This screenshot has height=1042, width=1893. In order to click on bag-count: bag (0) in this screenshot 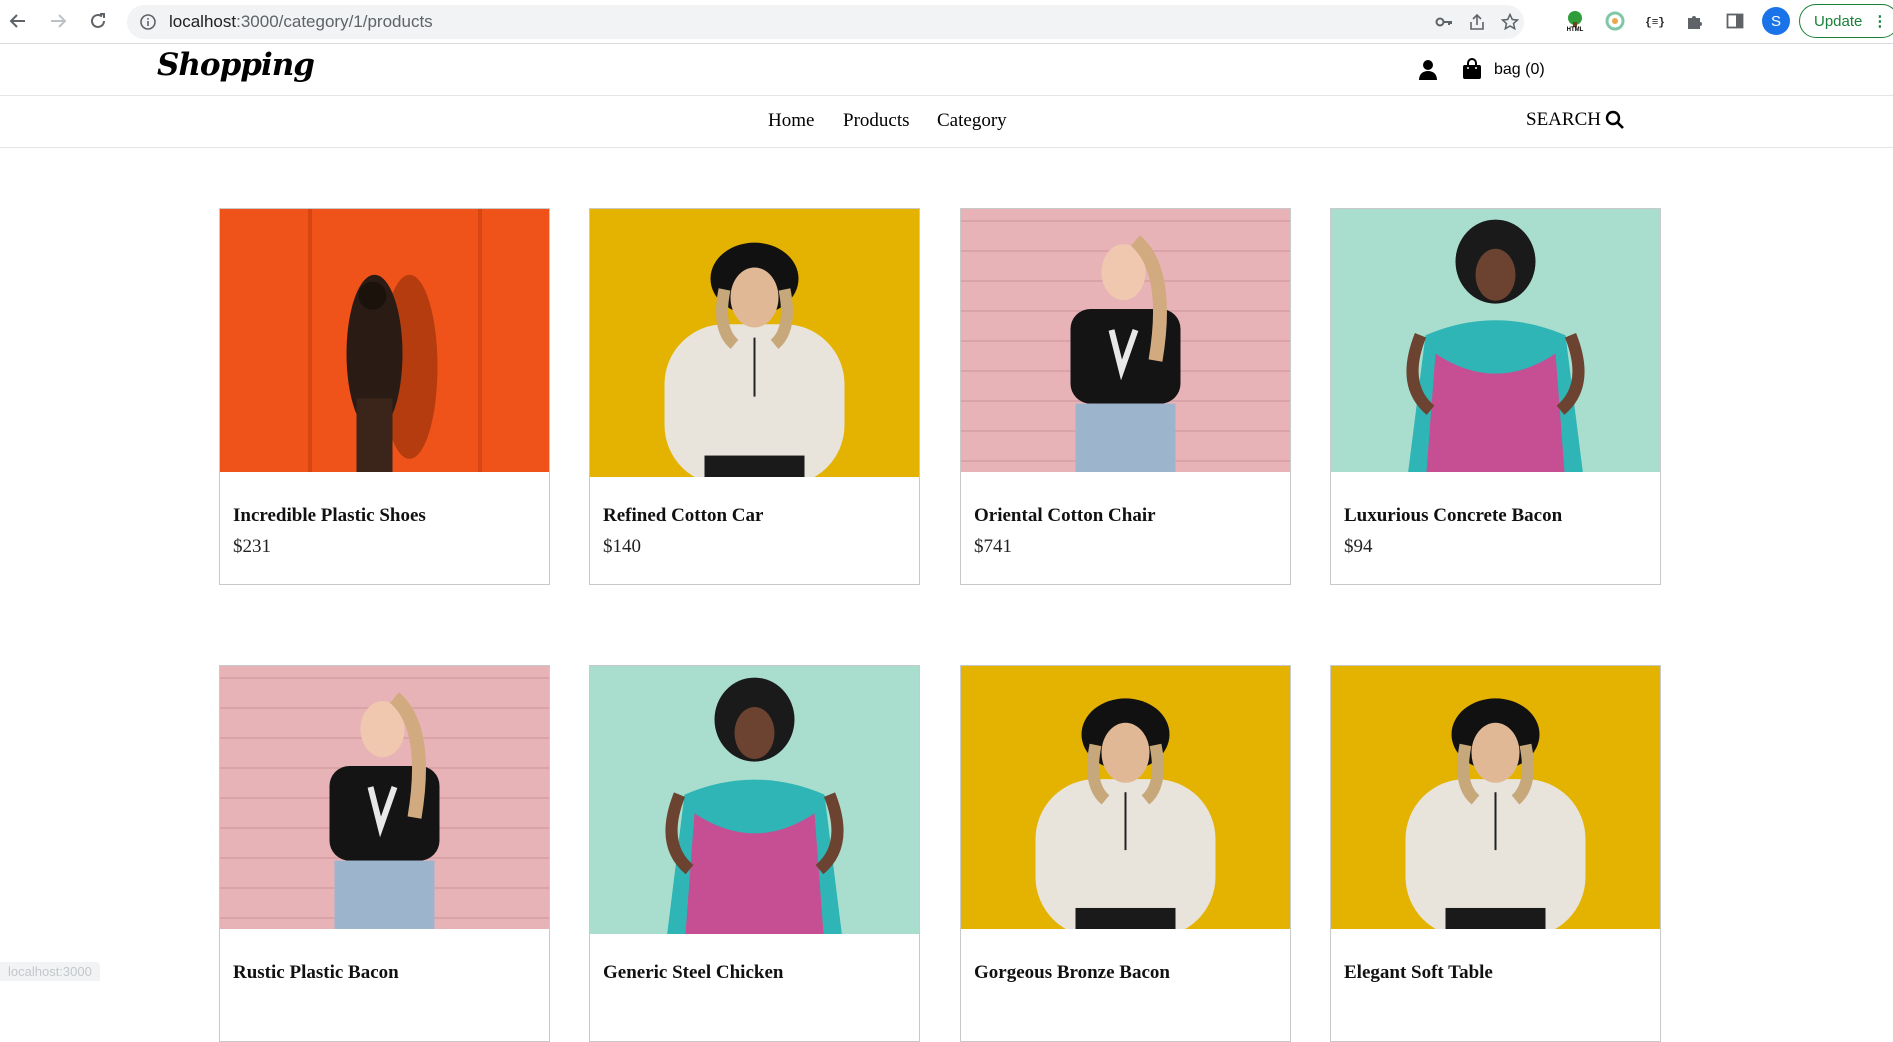, I will do `click(1519, 70)`.